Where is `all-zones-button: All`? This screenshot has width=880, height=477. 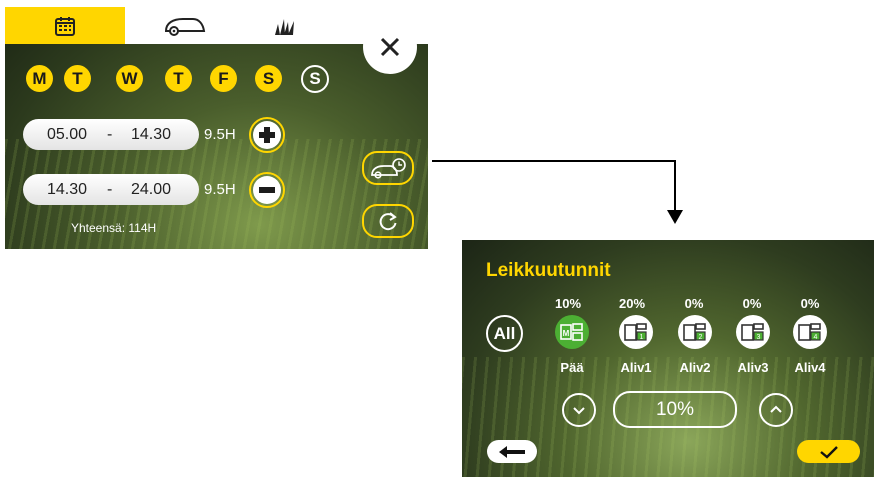 all-zones-button: All is located at coordinates (504, 333).